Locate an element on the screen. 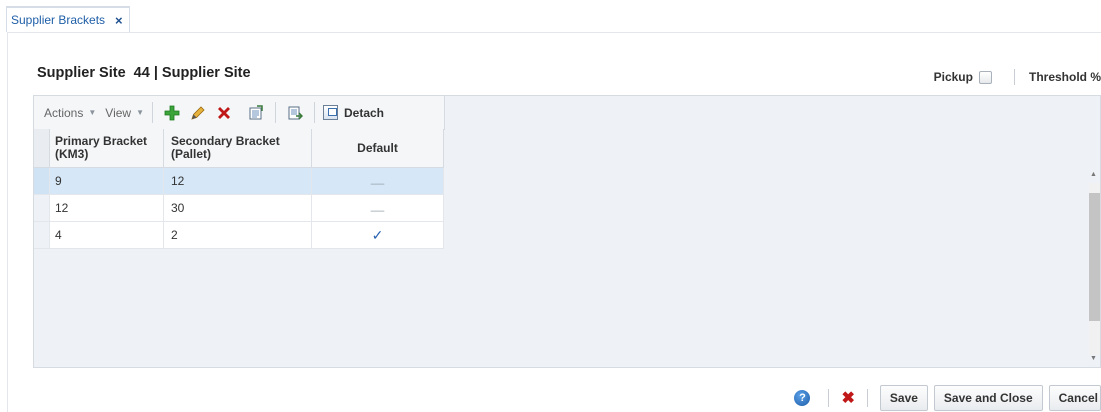 The image size is (1101, 412). actions-menu: Actions ▼ is located at coordinates (70, 113).